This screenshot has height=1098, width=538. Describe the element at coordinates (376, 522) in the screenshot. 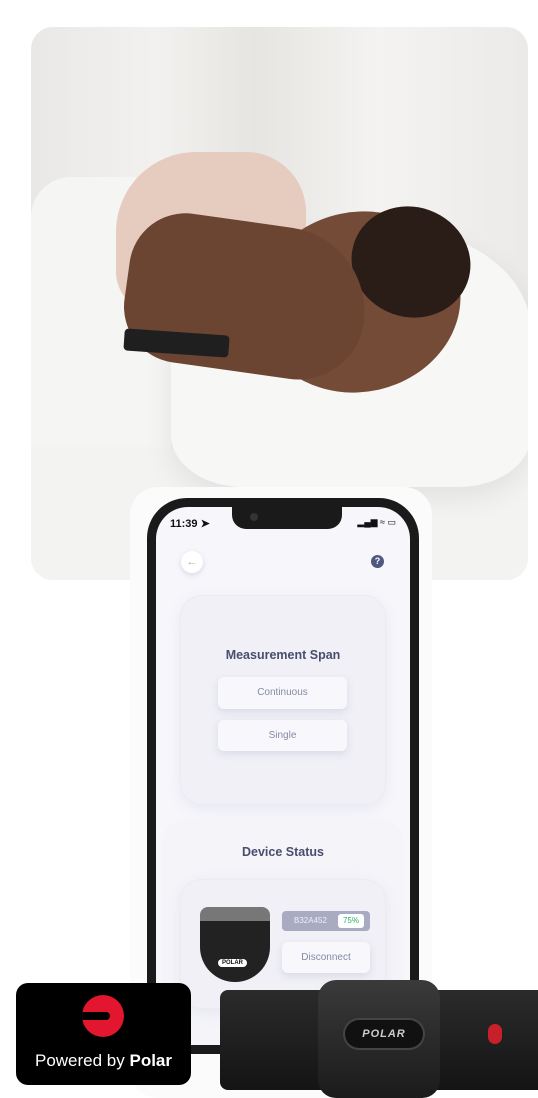

I see `signal-wifi-battery-icon: ▂▄▆ ≈ ▭` at that location.